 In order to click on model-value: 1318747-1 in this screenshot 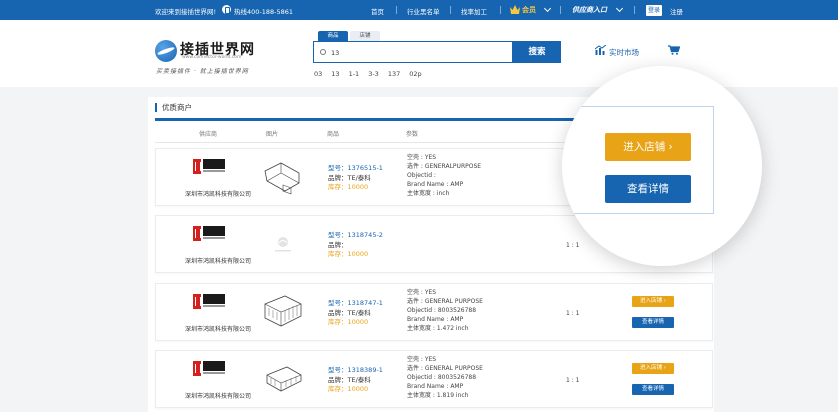, I will do `click(365, 303)`.